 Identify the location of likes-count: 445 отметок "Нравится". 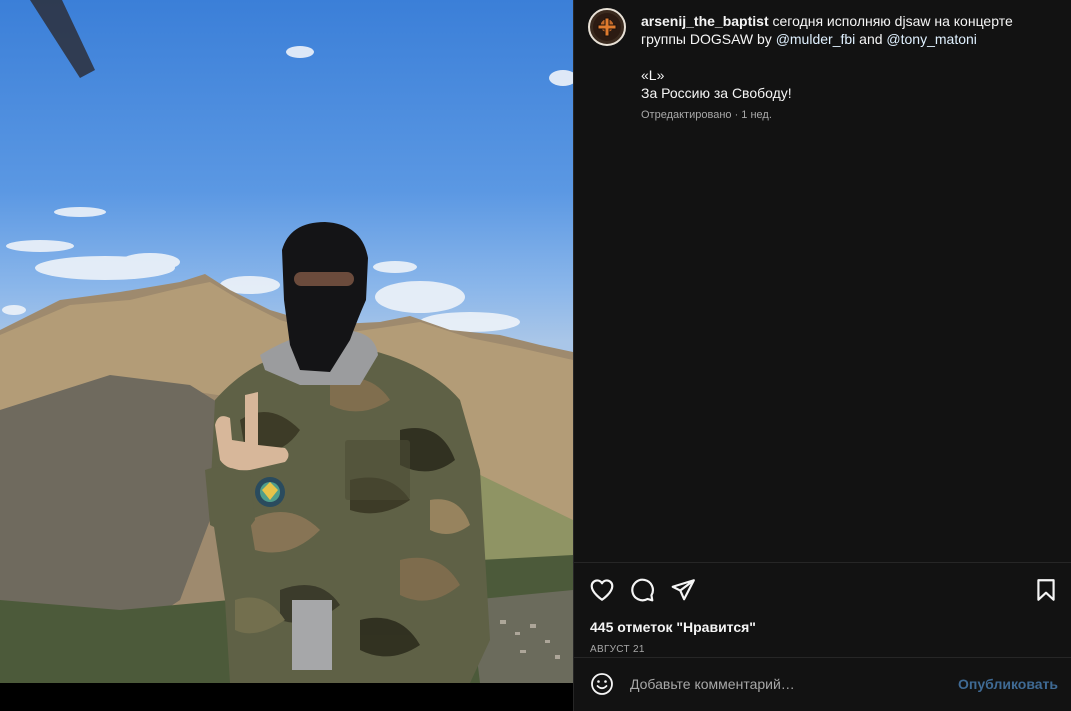
(673, 627).